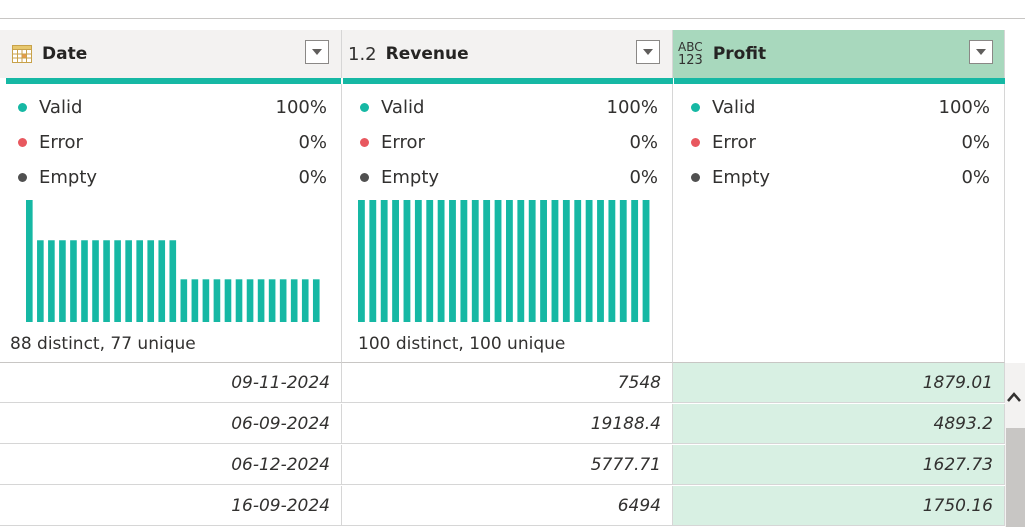  Describe the element at coordinates (839, 465) in the screenshot. I see `cell-profit: 1627.73` at that location.